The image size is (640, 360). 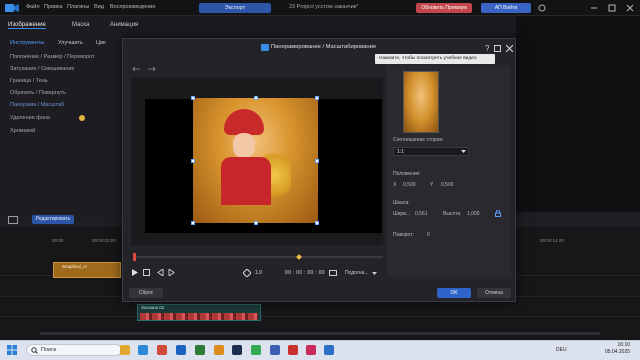 What do you see at coordinates (395, 185) in the screenshot?
I see `pos-x-label: X` at bounding box center [395, 185].